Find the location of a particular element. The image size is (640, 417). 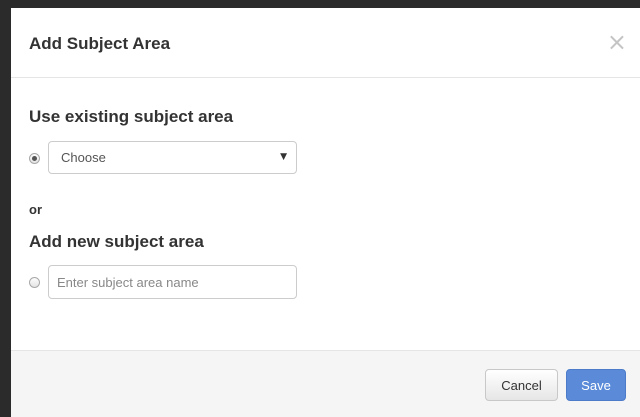

new-subject-area-heading: Add new subject area is located at coordinates (116, 241).